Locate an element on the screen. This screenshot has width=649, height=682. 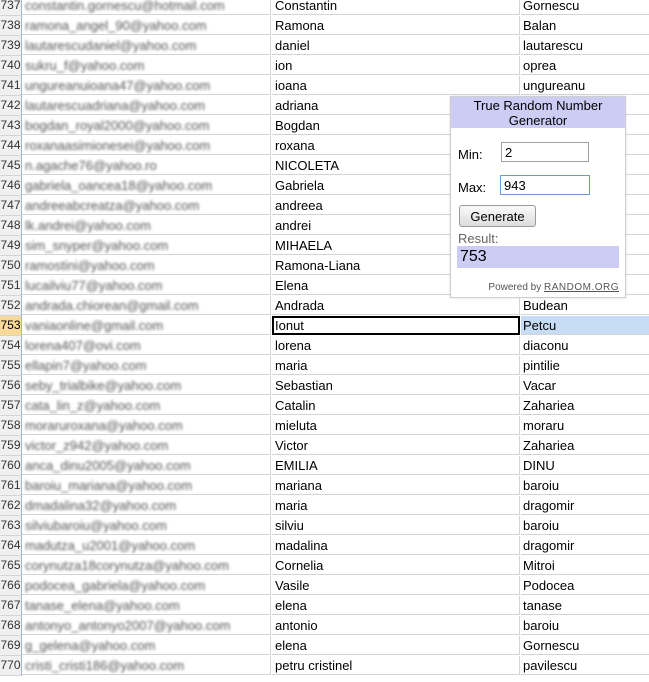
email-cell: moraruroxana@yahoo.com is located at coordinates (146, 425).